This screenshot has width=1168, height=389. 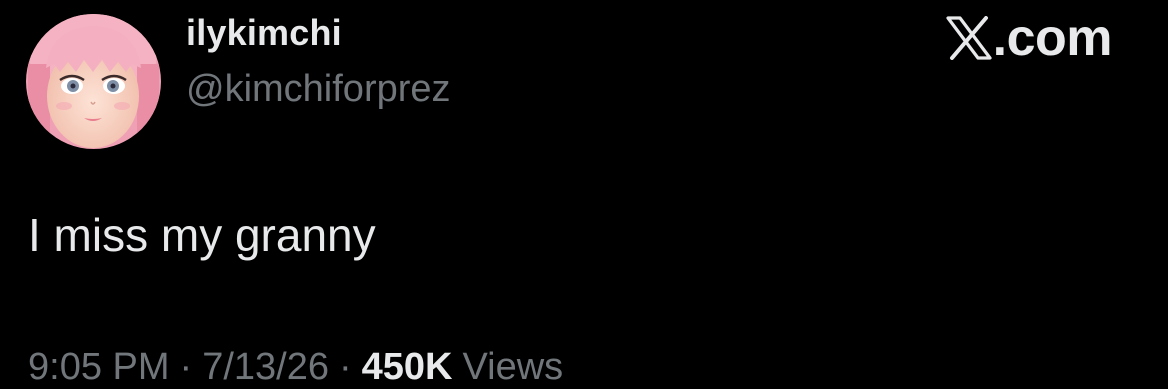 I want to click on tweet-time: 9:05 PM, so click(x=99, y=367).